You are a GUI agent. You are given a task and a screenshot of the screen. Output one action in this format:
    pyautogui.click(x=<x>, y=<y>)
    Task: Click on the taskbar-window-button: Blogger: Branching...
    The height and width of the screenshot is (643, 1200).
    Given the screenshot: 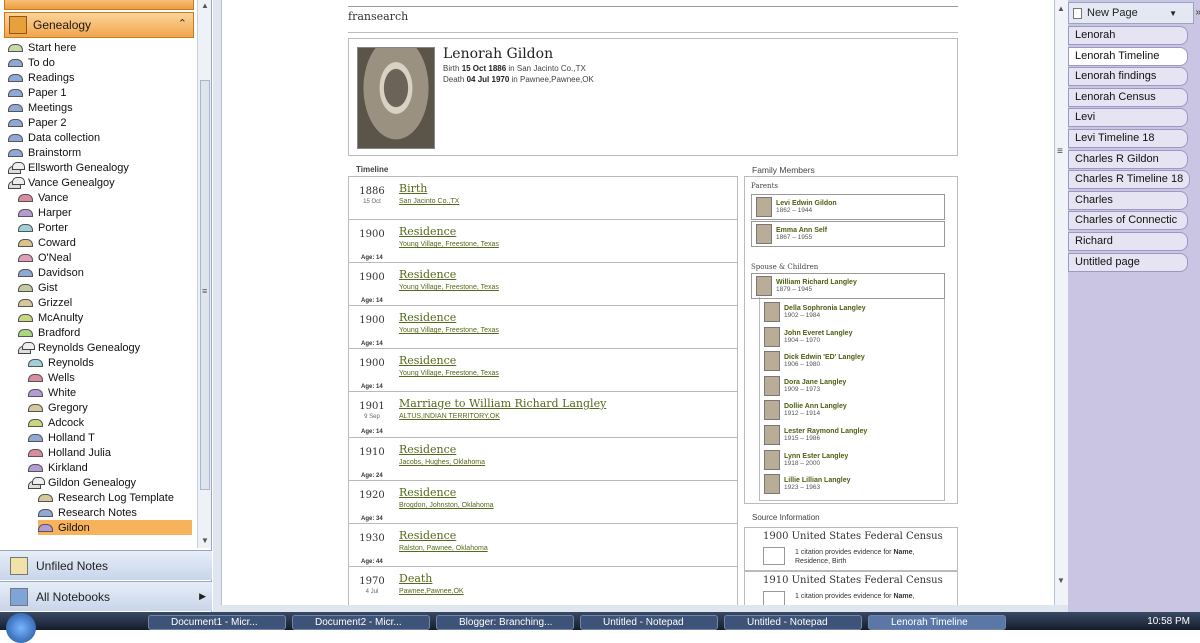 What is the action you would take?
    pyautogui.click(x=505, y=622)
    